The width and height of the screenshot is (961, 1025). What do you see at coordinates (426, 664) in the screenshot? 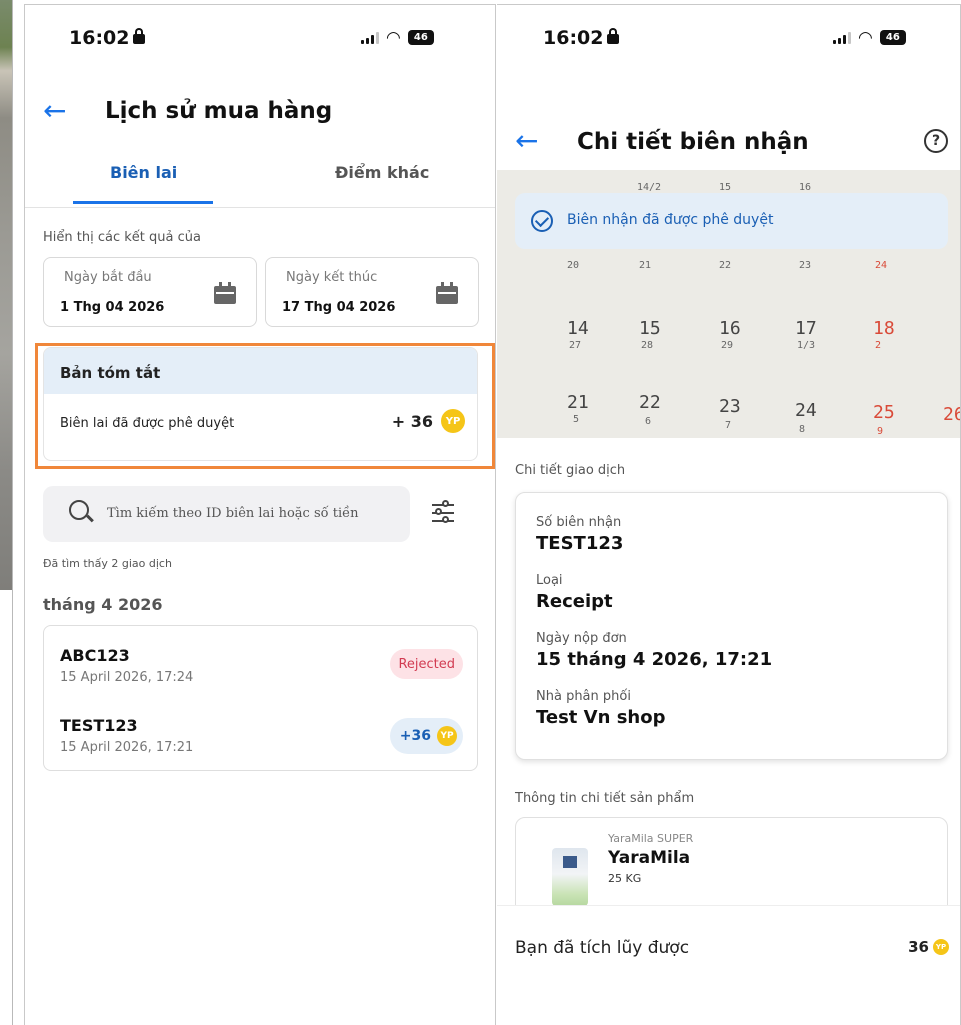
I see `status-badge: Rejected` at bounding box center [426, 664].